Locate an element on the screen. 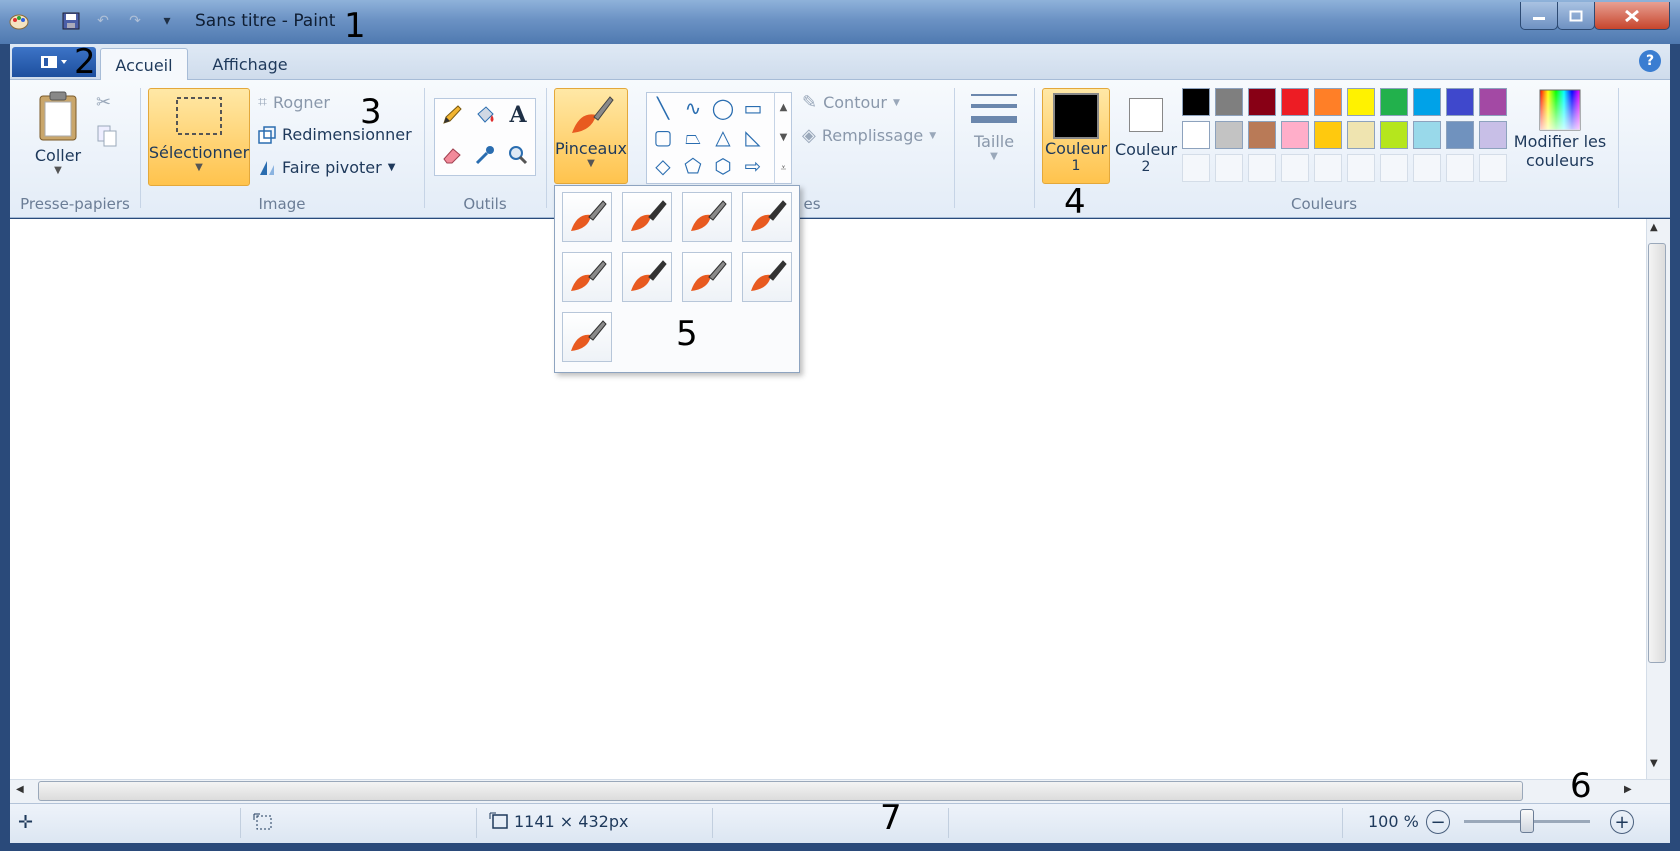 The width and height of the screenshot is (1680, 851). undo-icon: ↶ is located at coordinates (103, 21).